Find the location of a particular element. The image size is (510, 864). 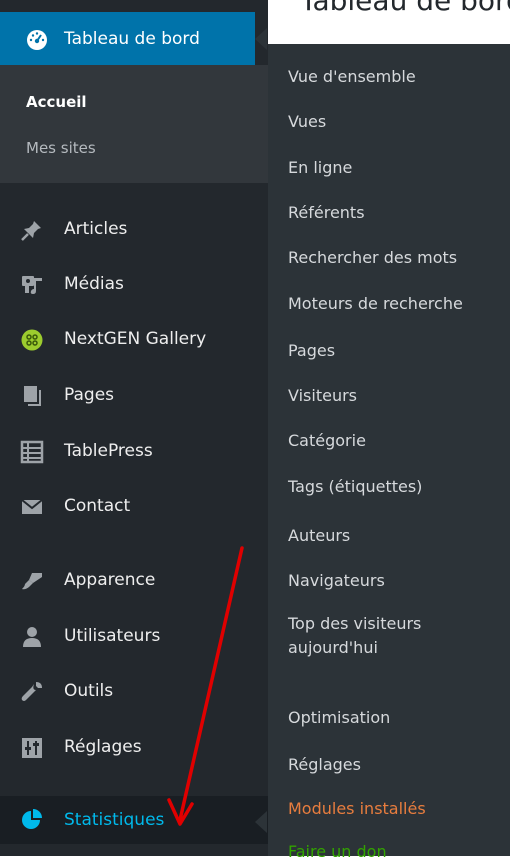

sidebar-item-label: Utilisateurs is located at coordinates (112, 636).